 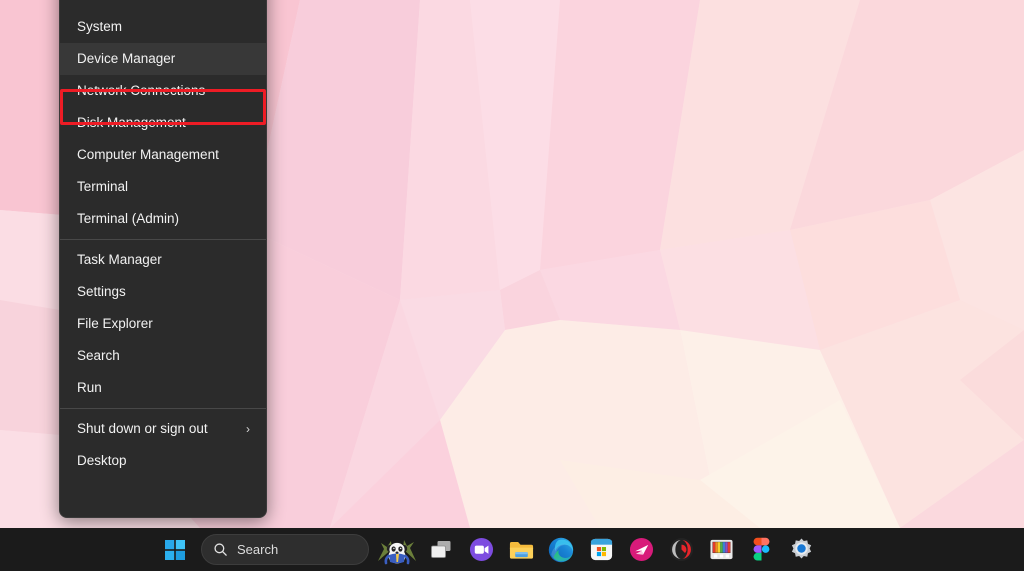 I want to click on taskbar: Search, so click(x=512, y=549).